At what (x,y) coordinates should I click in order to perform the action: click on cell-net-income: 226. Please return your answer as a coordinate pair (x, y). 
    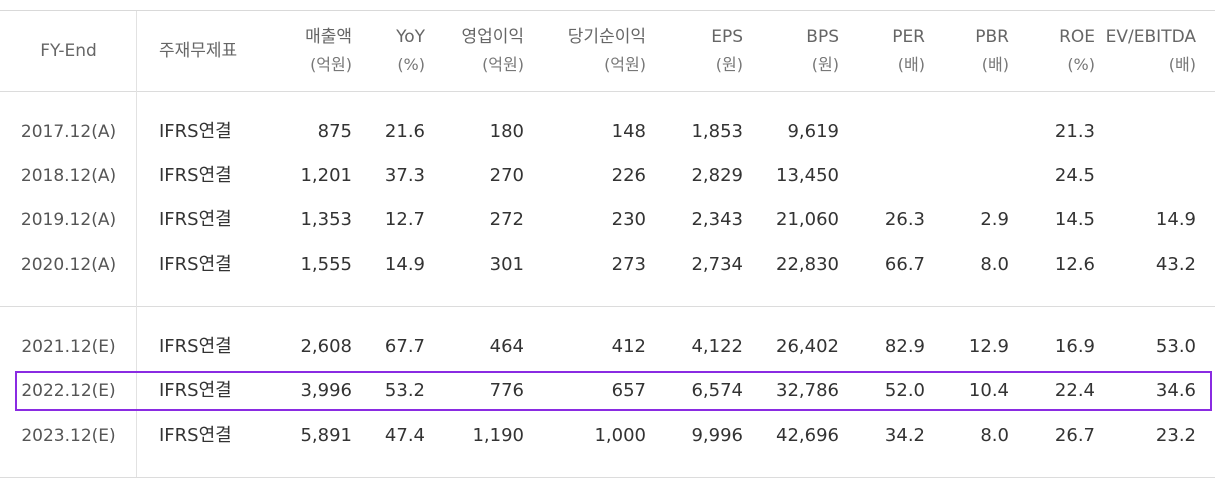
    Looking at the image, I should click on (628, 175).